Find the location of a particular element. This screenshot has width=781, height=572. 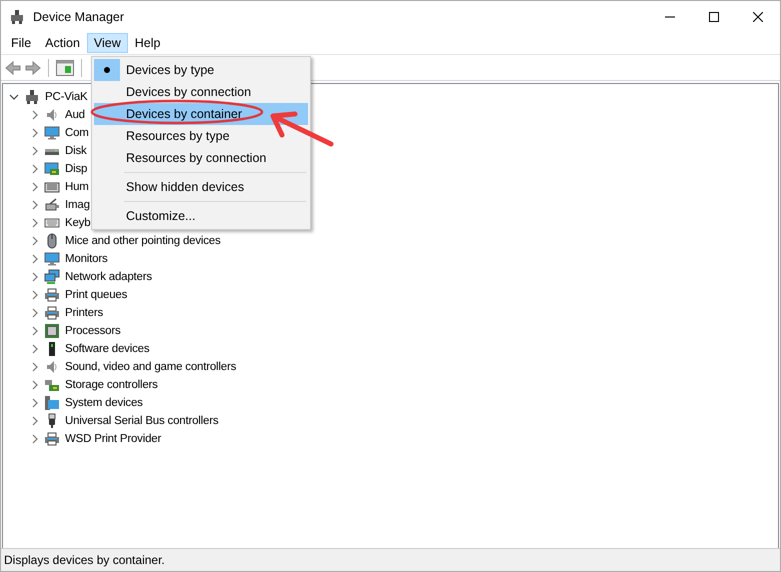

tree-item: Disk is located at coordinates (76, 151).